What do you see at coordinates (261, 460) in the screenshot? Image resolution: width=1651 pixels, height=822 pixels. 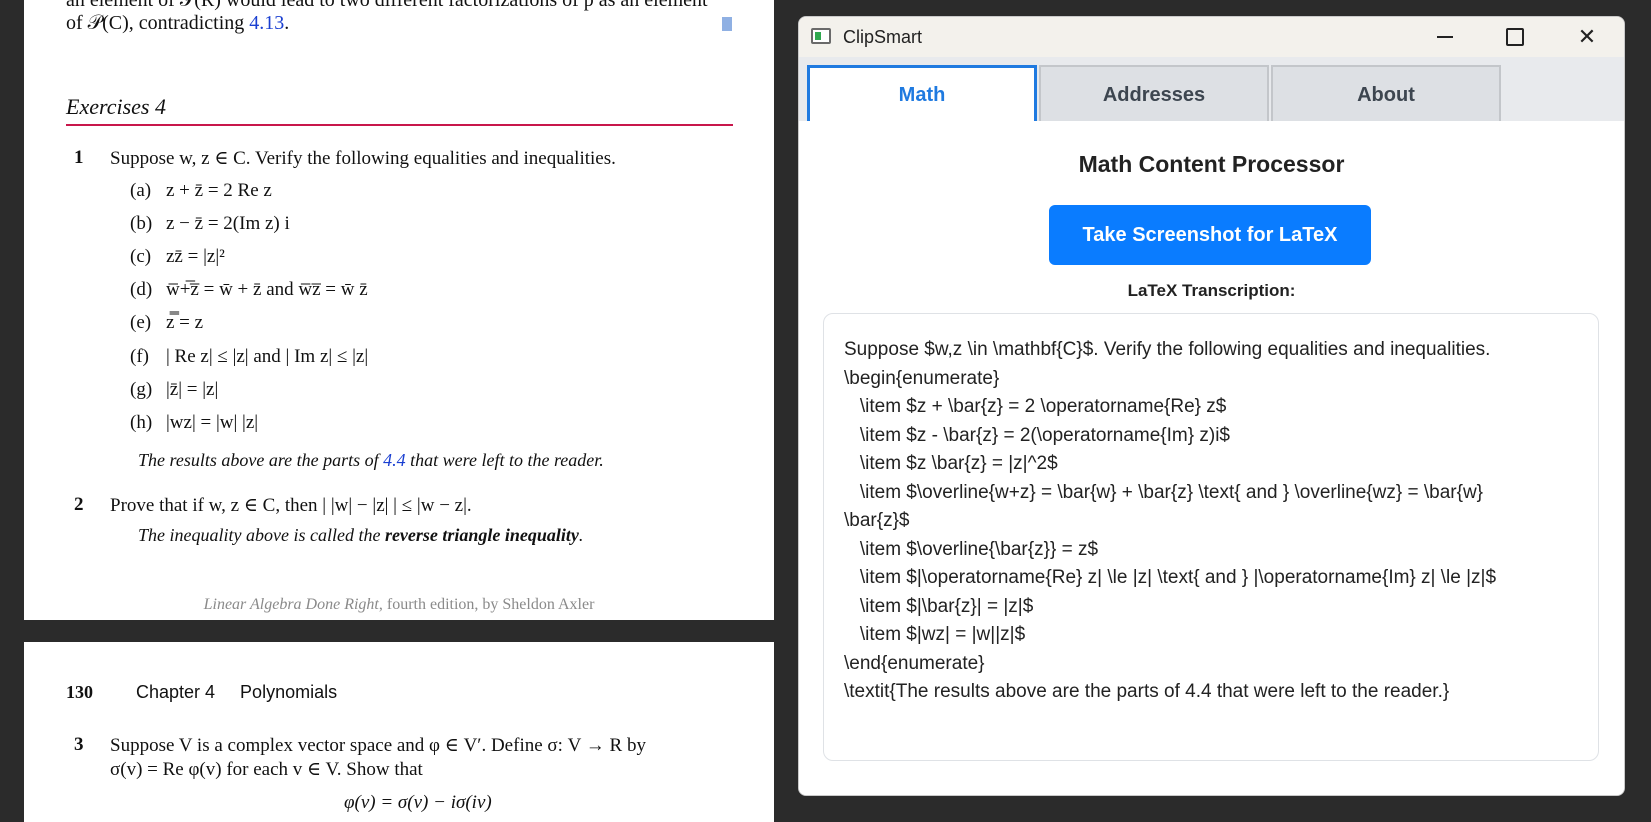 I see `note-text: The results above are the parts of` at bounding box center [261, 460].